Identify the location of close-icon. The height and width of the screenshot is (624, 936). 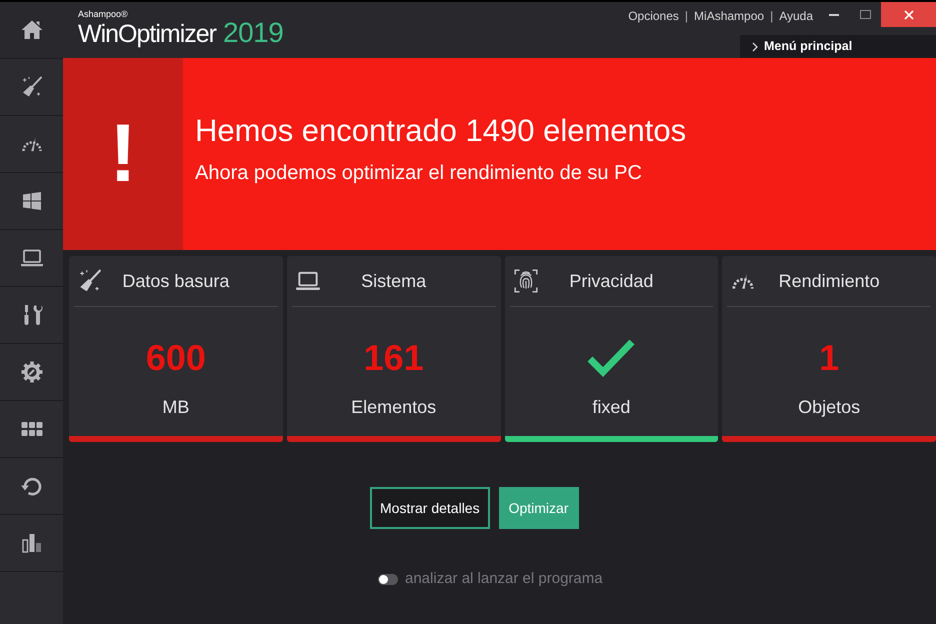
(909, 15).